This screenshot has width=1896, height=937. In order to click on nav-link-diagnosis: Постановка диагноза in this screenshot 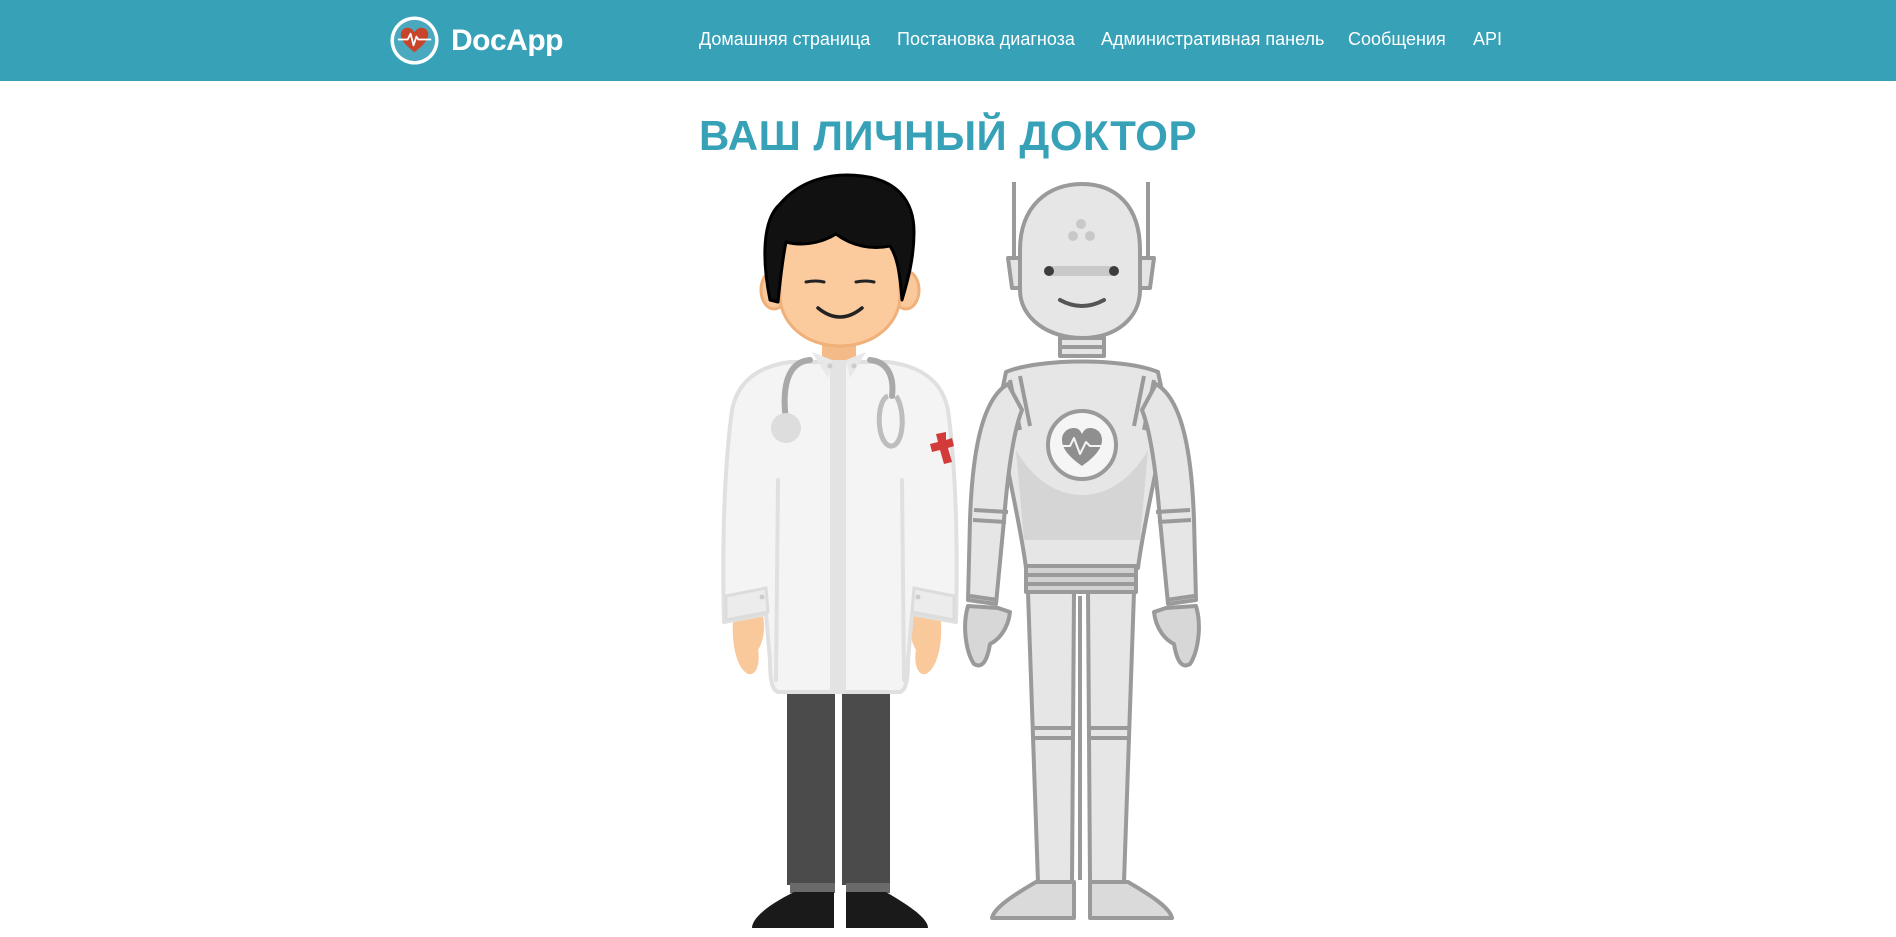, I will do `click(986, 39)`.